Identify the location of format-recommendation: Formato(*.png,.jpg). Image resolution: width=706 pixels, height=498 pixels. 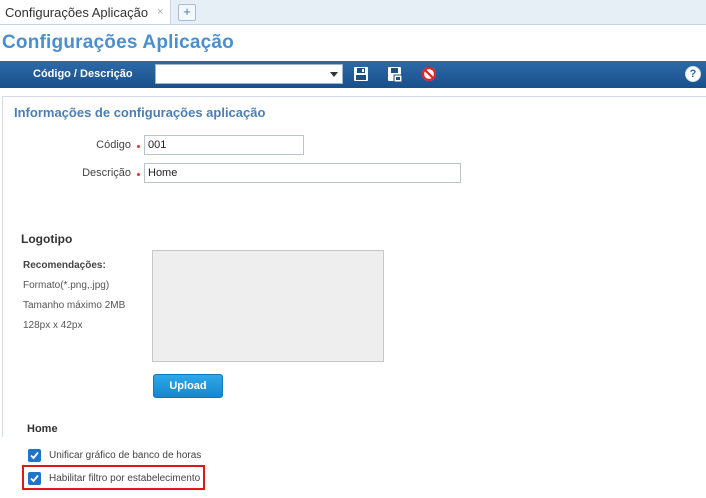
(66, 285).